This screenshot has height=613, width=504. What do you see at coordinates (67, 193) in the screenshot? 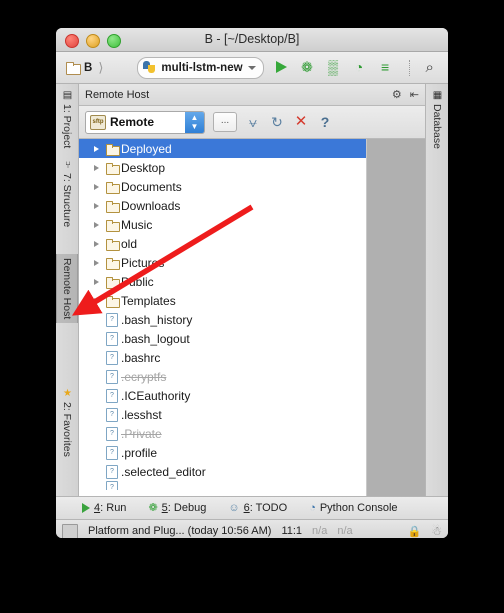
I see `sidebar-item-structure: ⑂ 7: Structure` at bounding box center [67, 193].